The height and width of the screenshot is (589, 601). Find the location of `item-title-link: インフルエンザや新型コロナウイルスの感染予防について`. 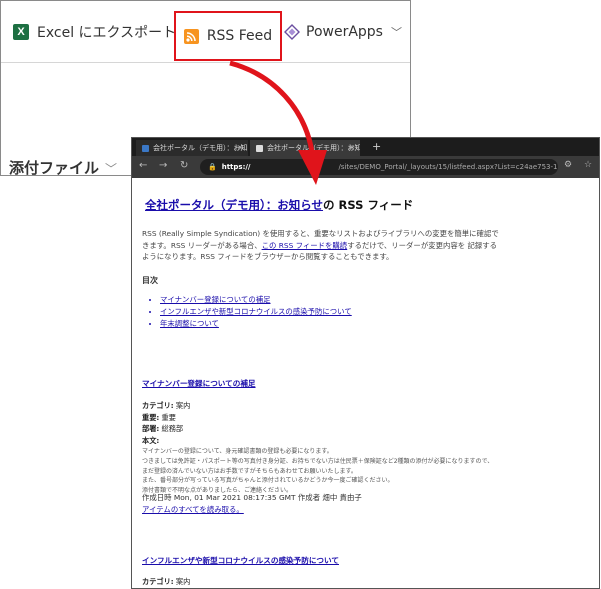

item-title-link: インフルエンザや新型コロナウイルスの感染予防について is located at coordinates (240, 561).